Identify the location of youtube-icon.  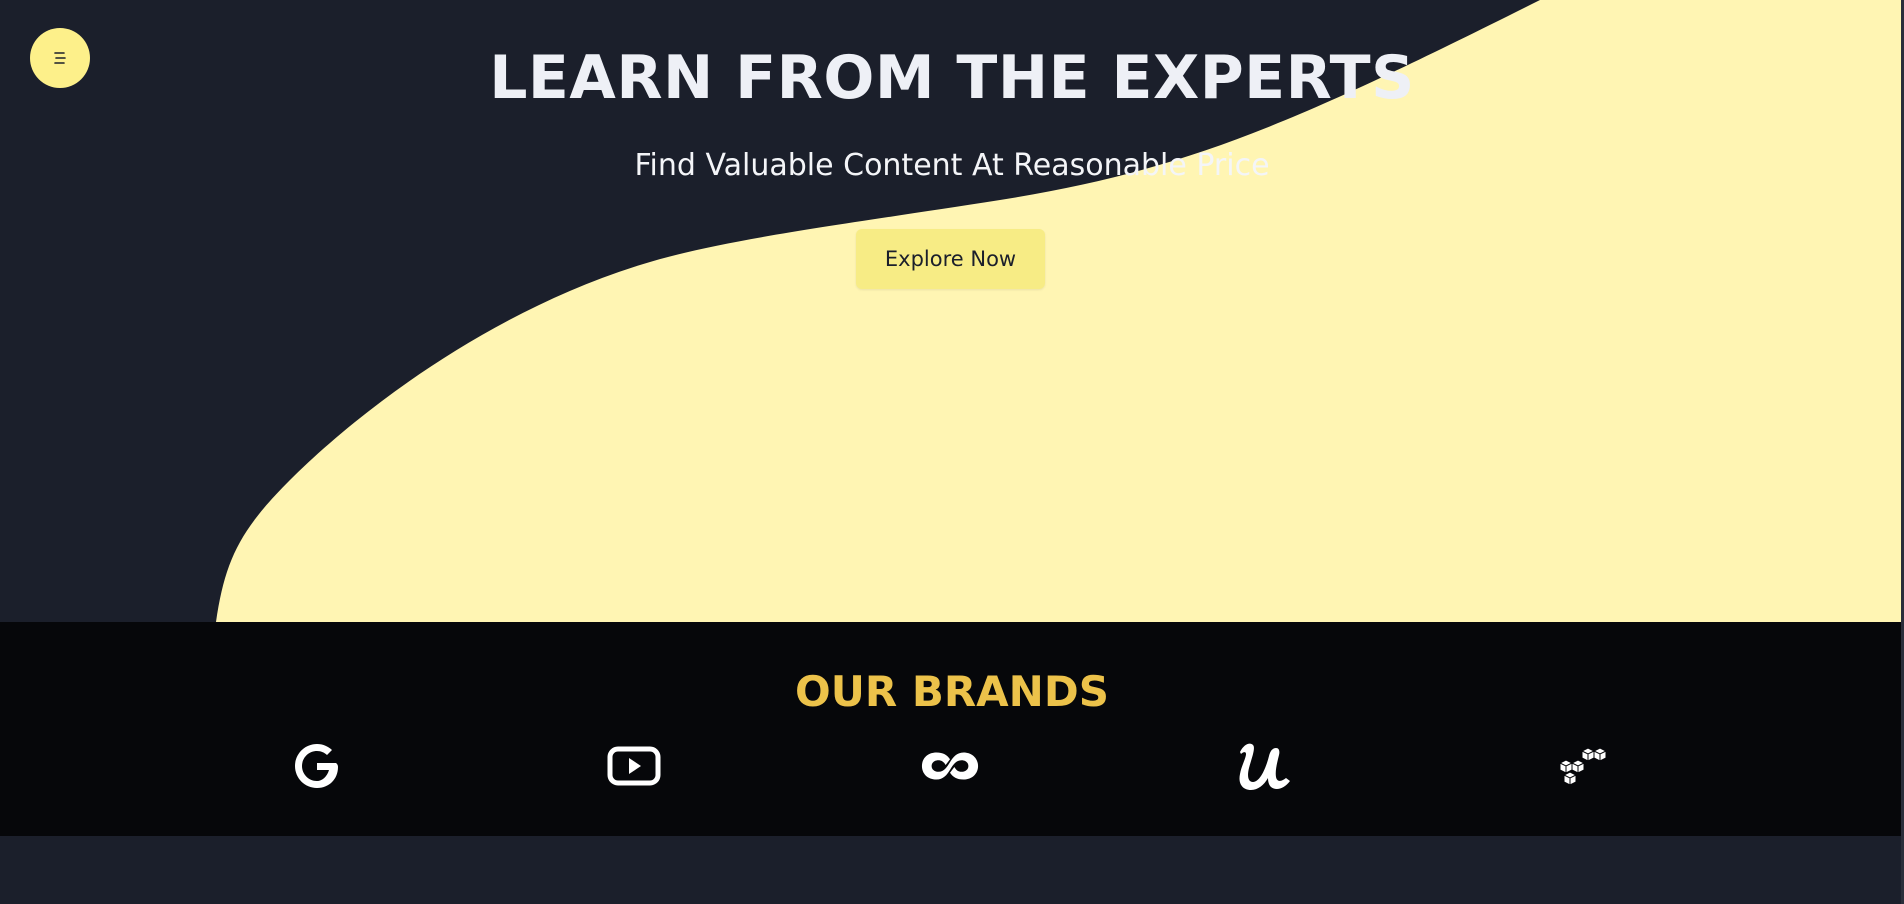
(634, 766).